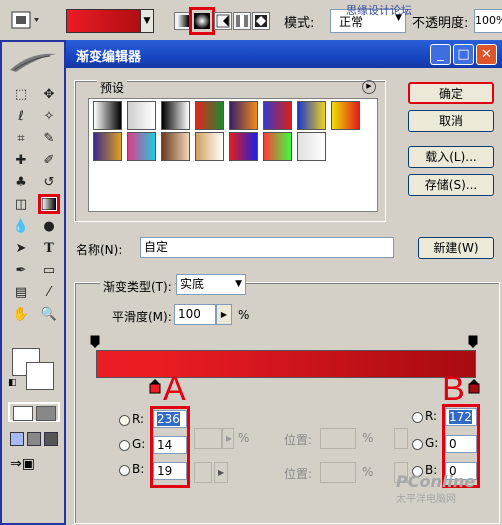  Describe the element at coordinates (49, 94) in the screenshot. I see `move-icon: ✥` at that location.